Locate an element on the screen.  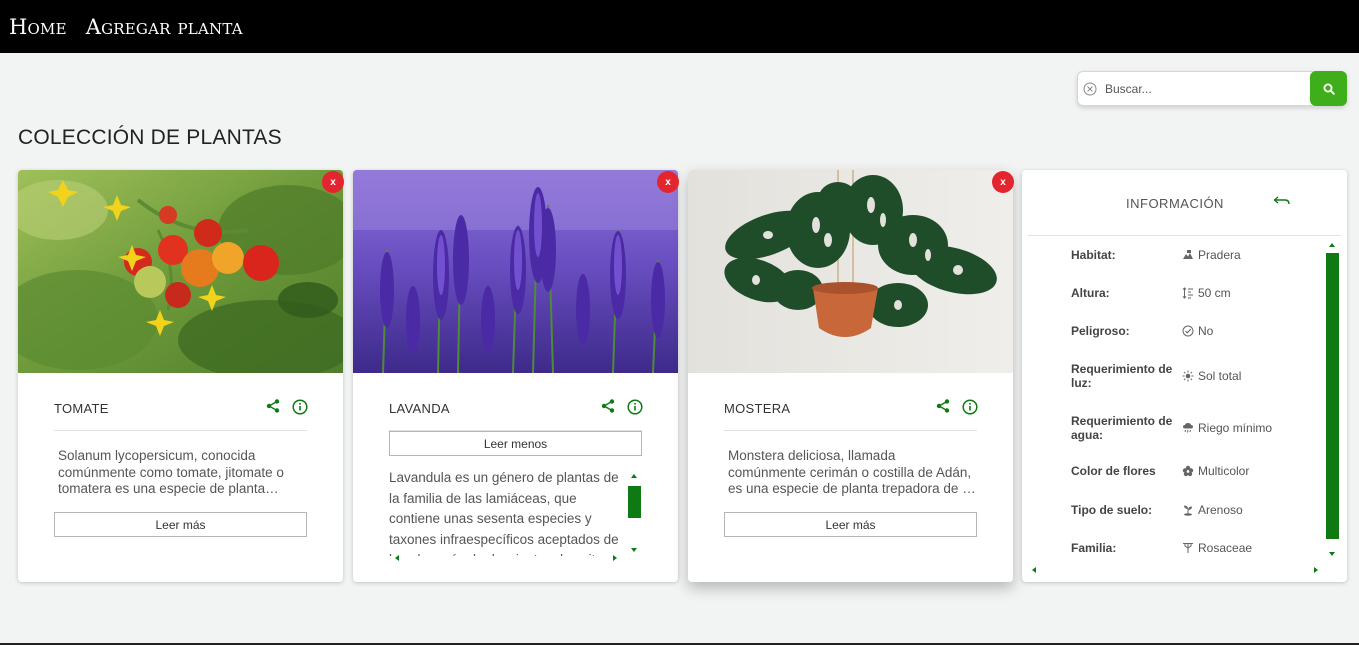
height-icon is located at coordinates (1188, 293).